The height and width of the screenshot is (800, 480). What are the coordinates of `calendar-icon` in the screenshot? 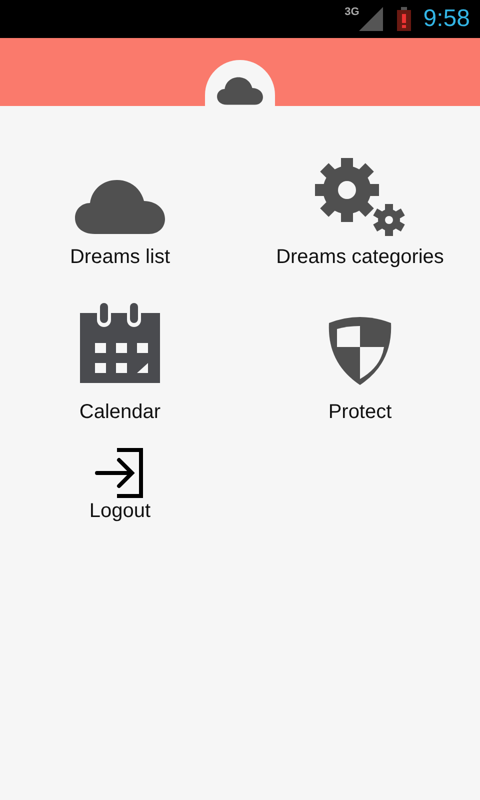 It's located at (120, 344).